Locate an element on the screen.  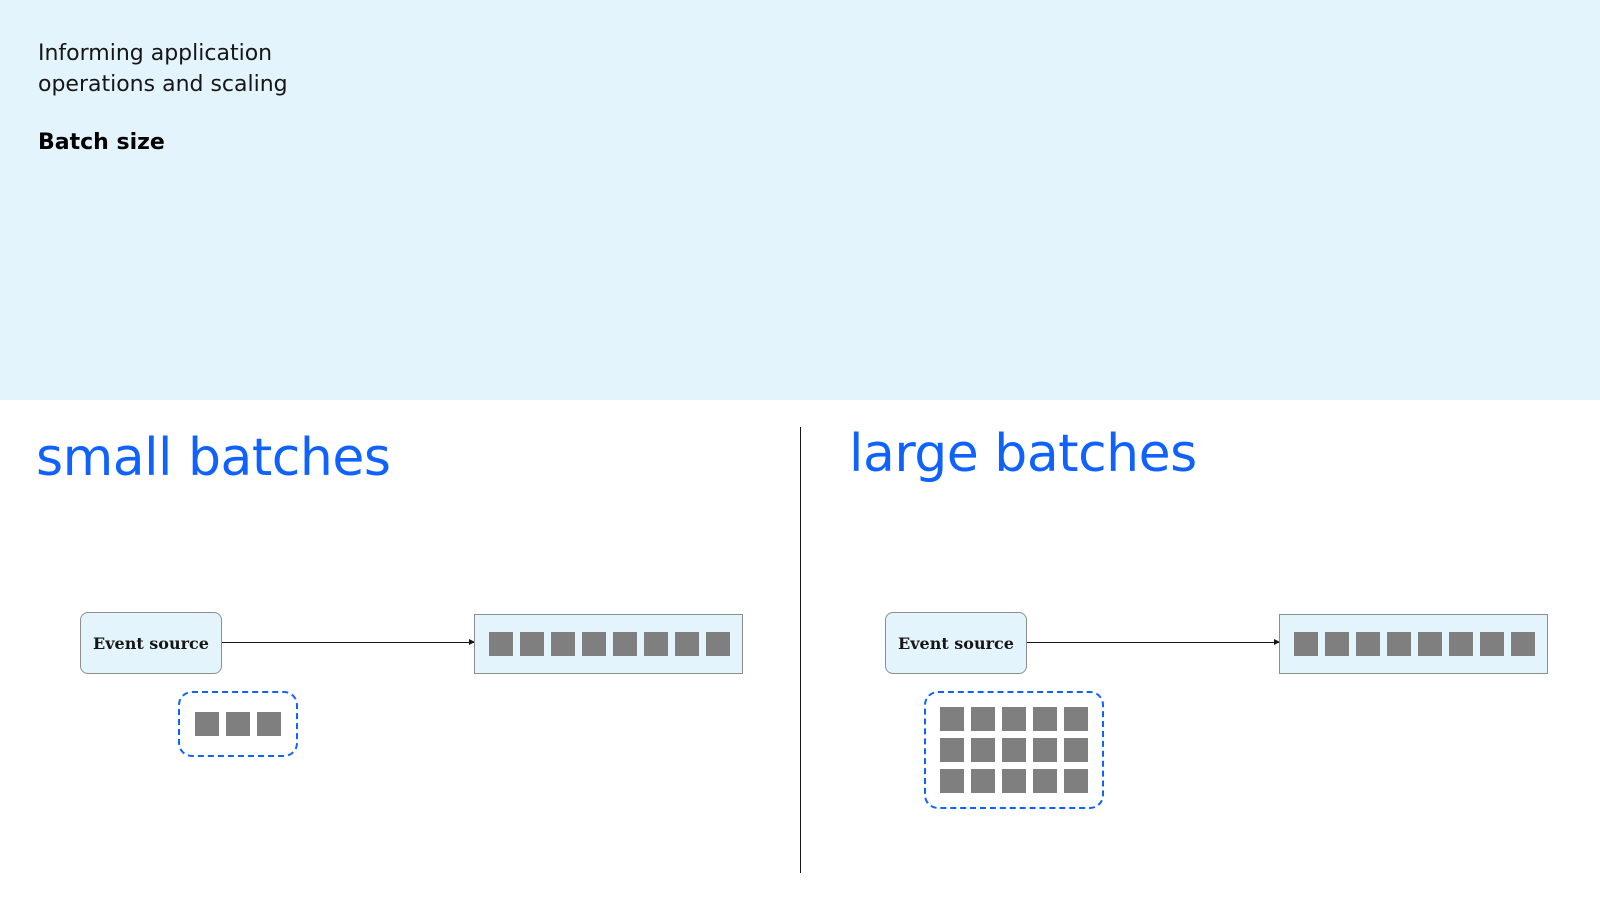
subtitle-line-1: Informing application is located at coordinates (155, 53).